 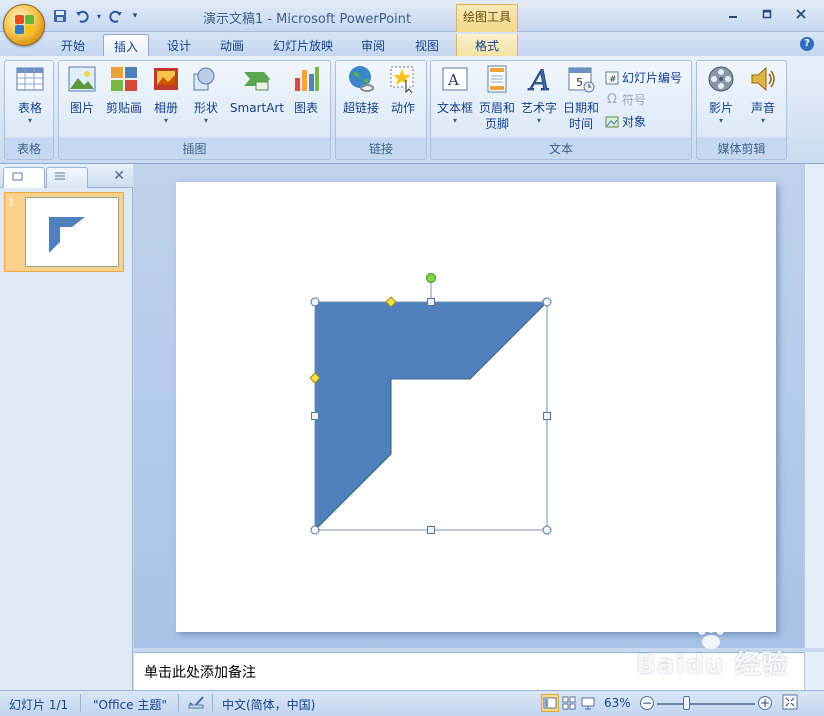 What do you see at coordinates (315, 302) in the screenshot?
I see `resize-handle-top-left` at bounding box center [315, 302].